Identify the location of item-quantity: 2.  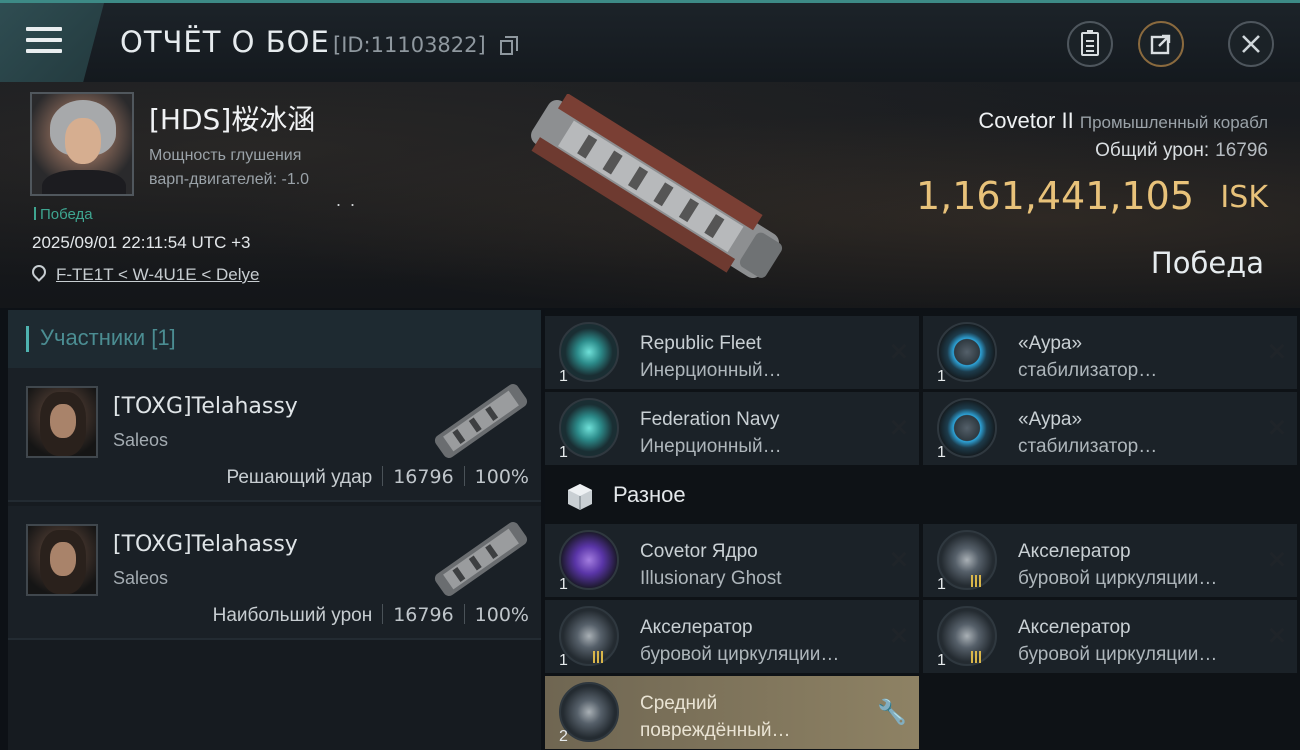
(563, 736).